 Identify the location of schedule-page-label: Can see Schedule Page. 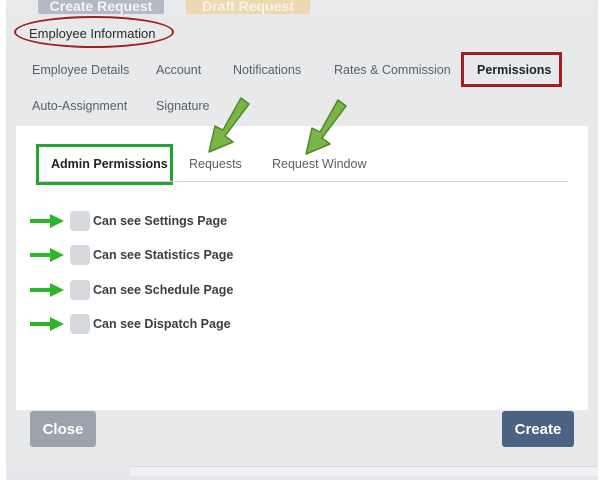
(163, 290).